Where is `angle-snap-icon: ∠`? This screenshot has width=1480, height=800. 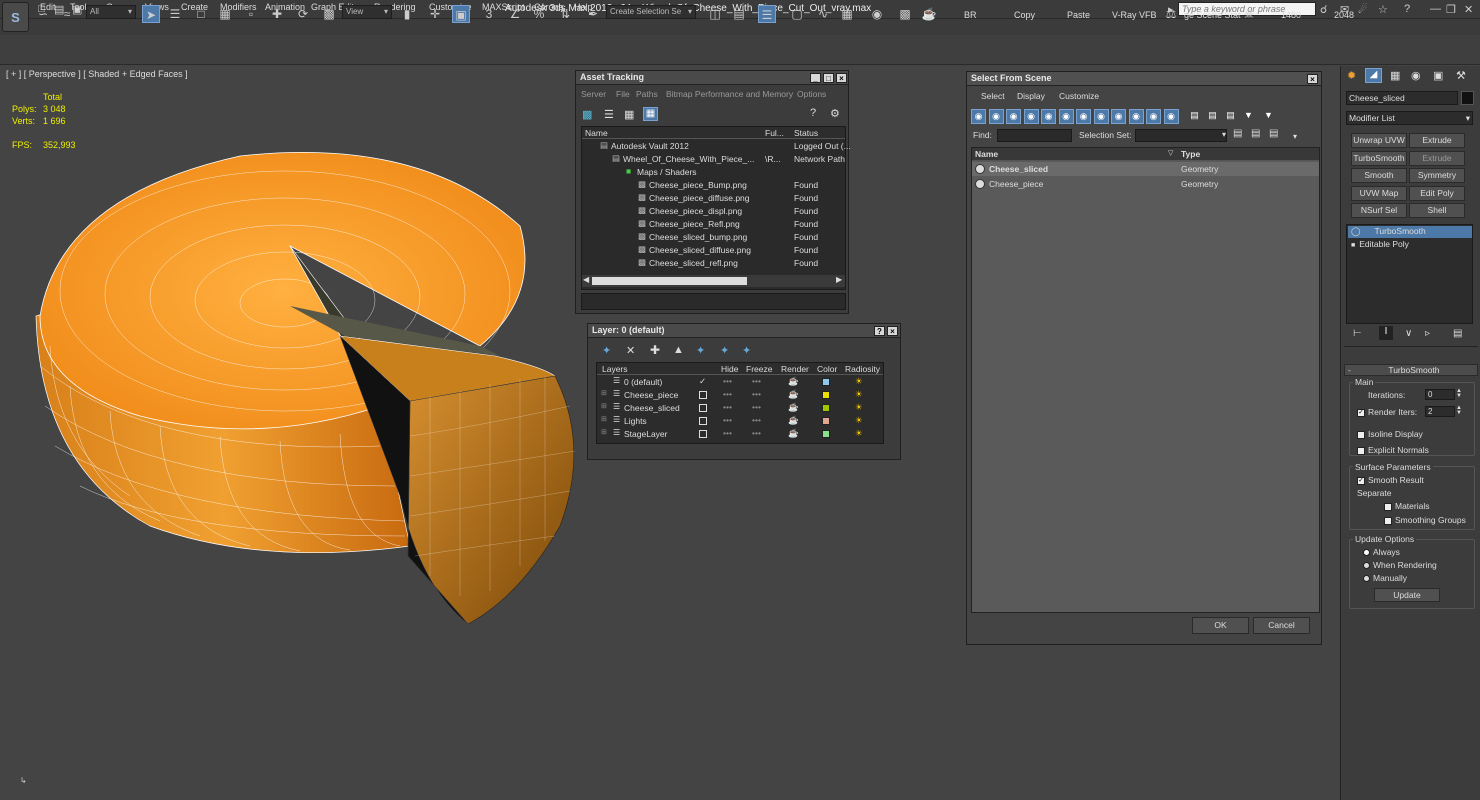
angle-snap-icon: ∠ is located at coordinates (515, 14).